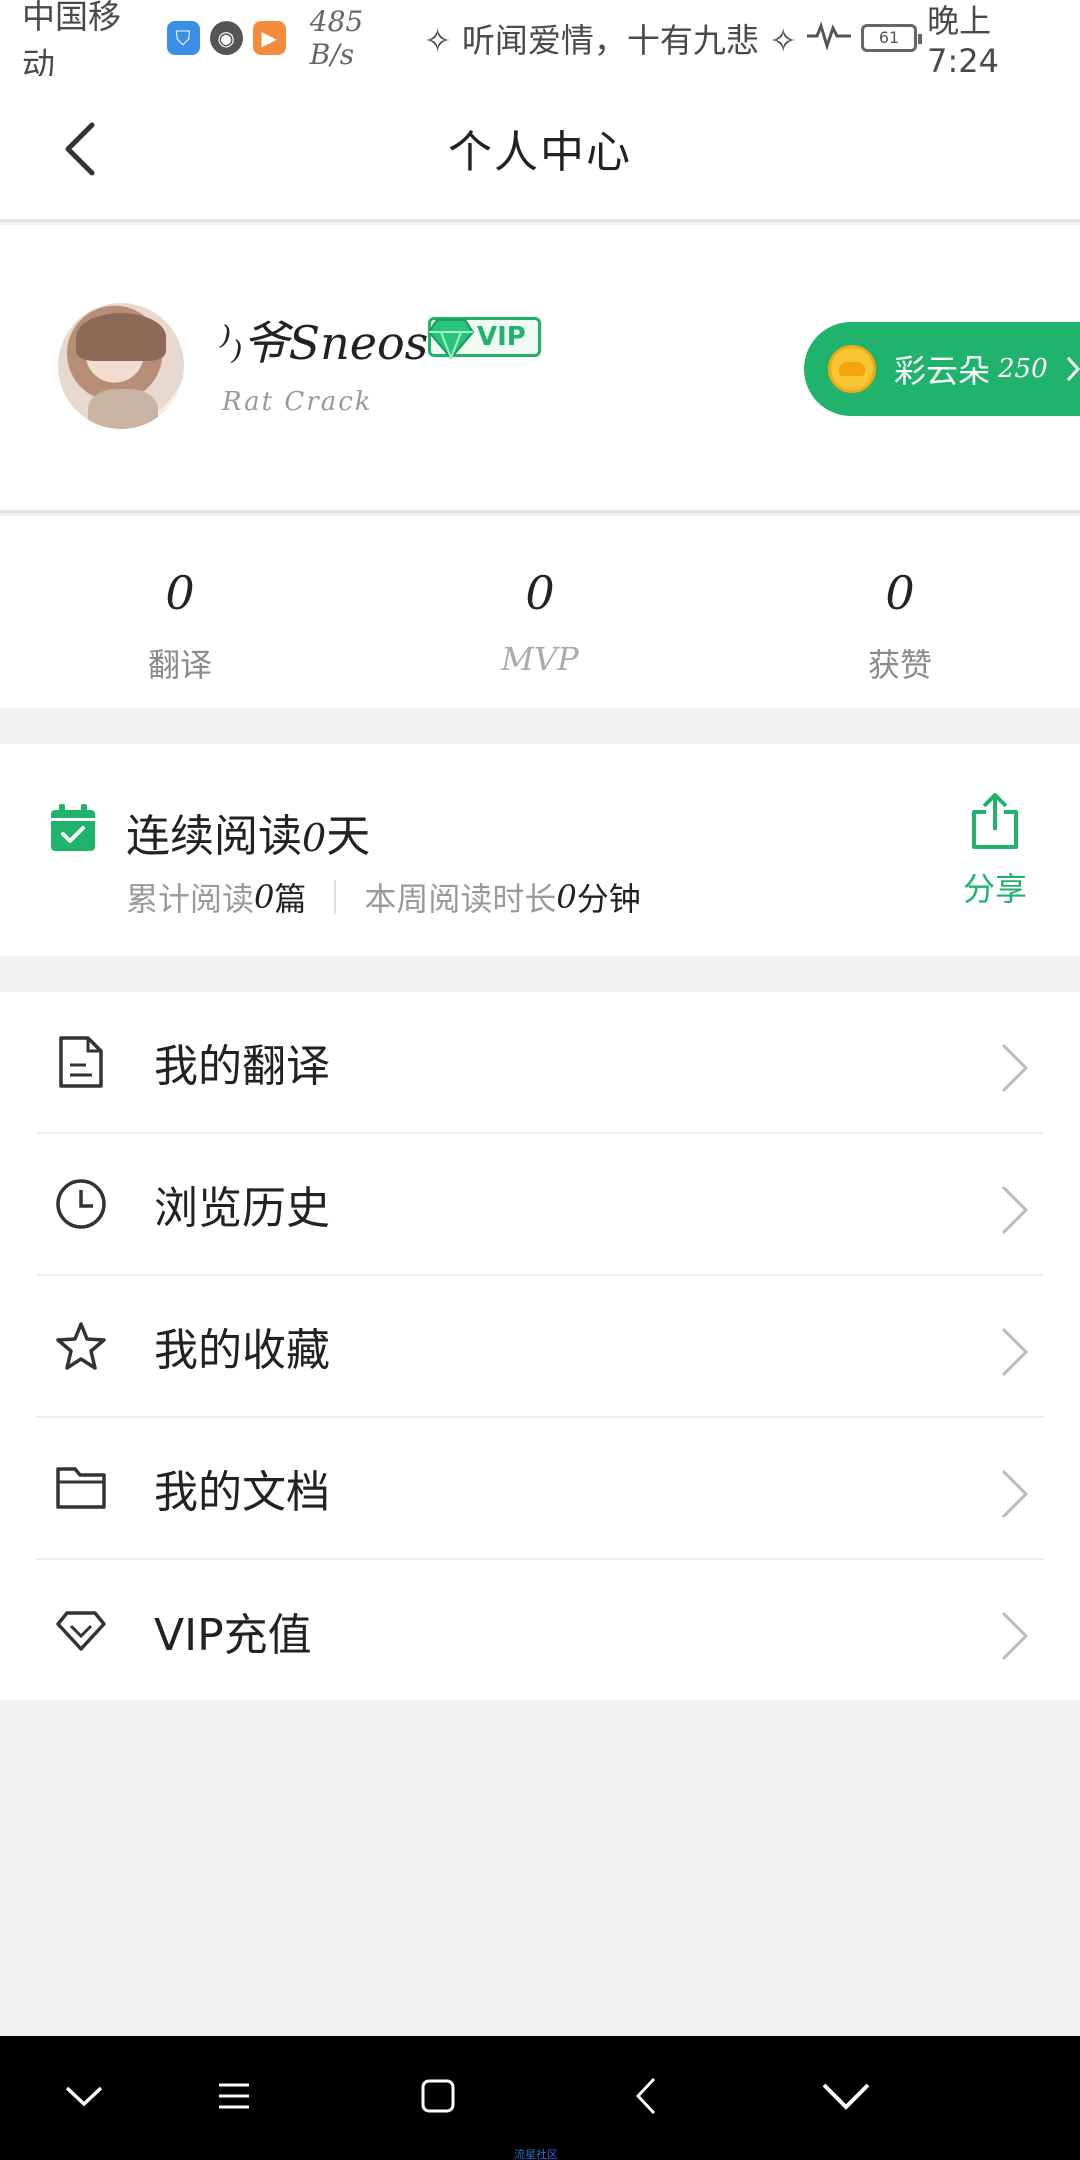  Describe the element at coordinates (297, 402) in the screenshot. I see `user-subtitle: Rat Crack` at that location.